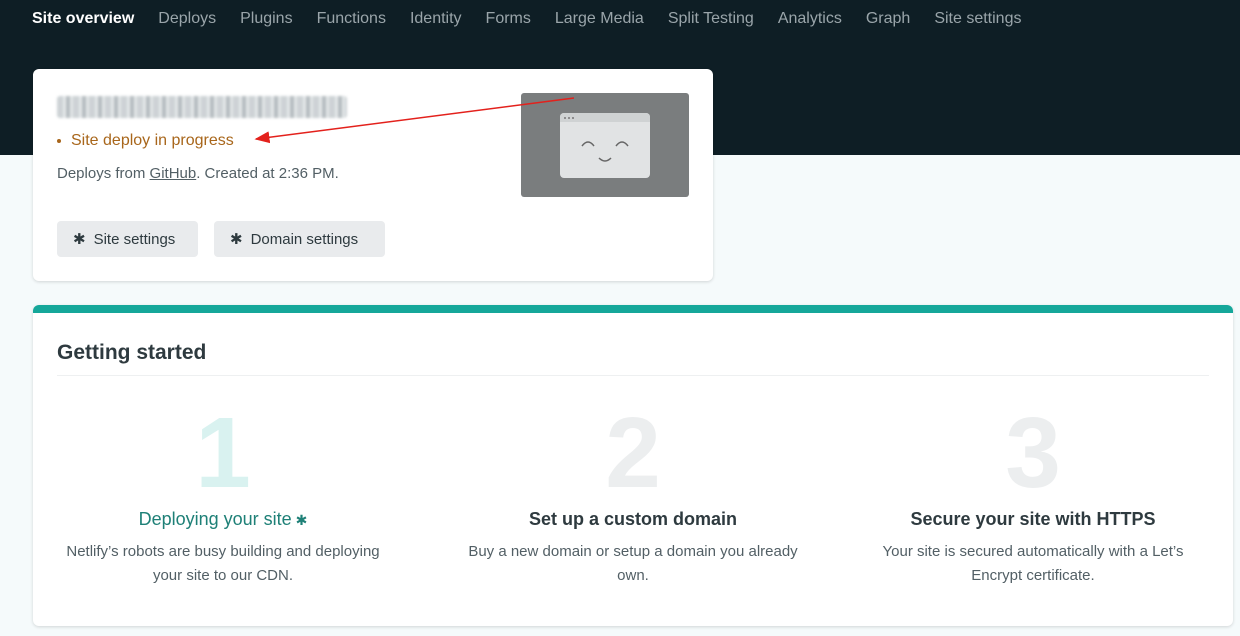 The width and height of the screenshot is (1240, 636). What do you see at coordinates (977, 19) in the screenshot?
I see `tab-site-settings: Site settings` at bounding box center [977, 19].